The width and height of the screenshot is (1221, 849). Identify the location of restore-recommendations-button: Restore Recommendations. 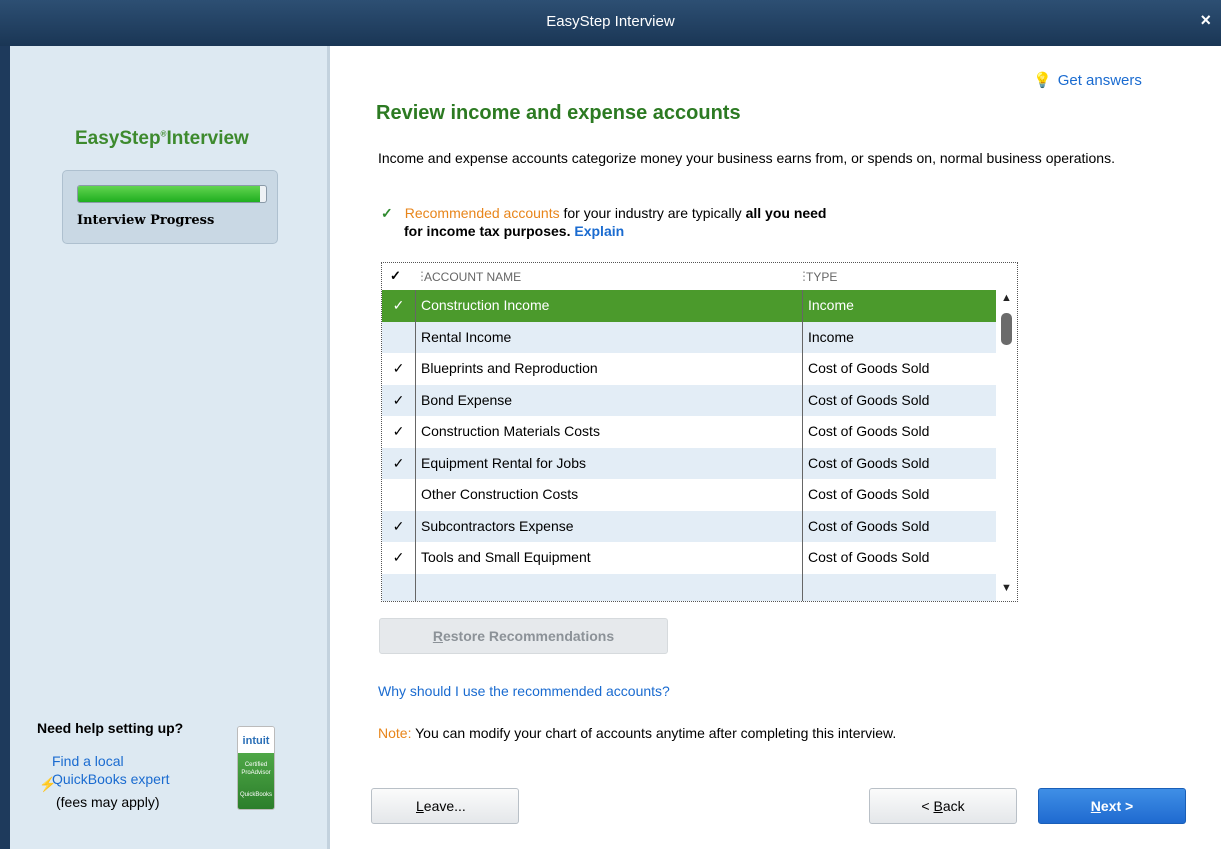
(523, 636).